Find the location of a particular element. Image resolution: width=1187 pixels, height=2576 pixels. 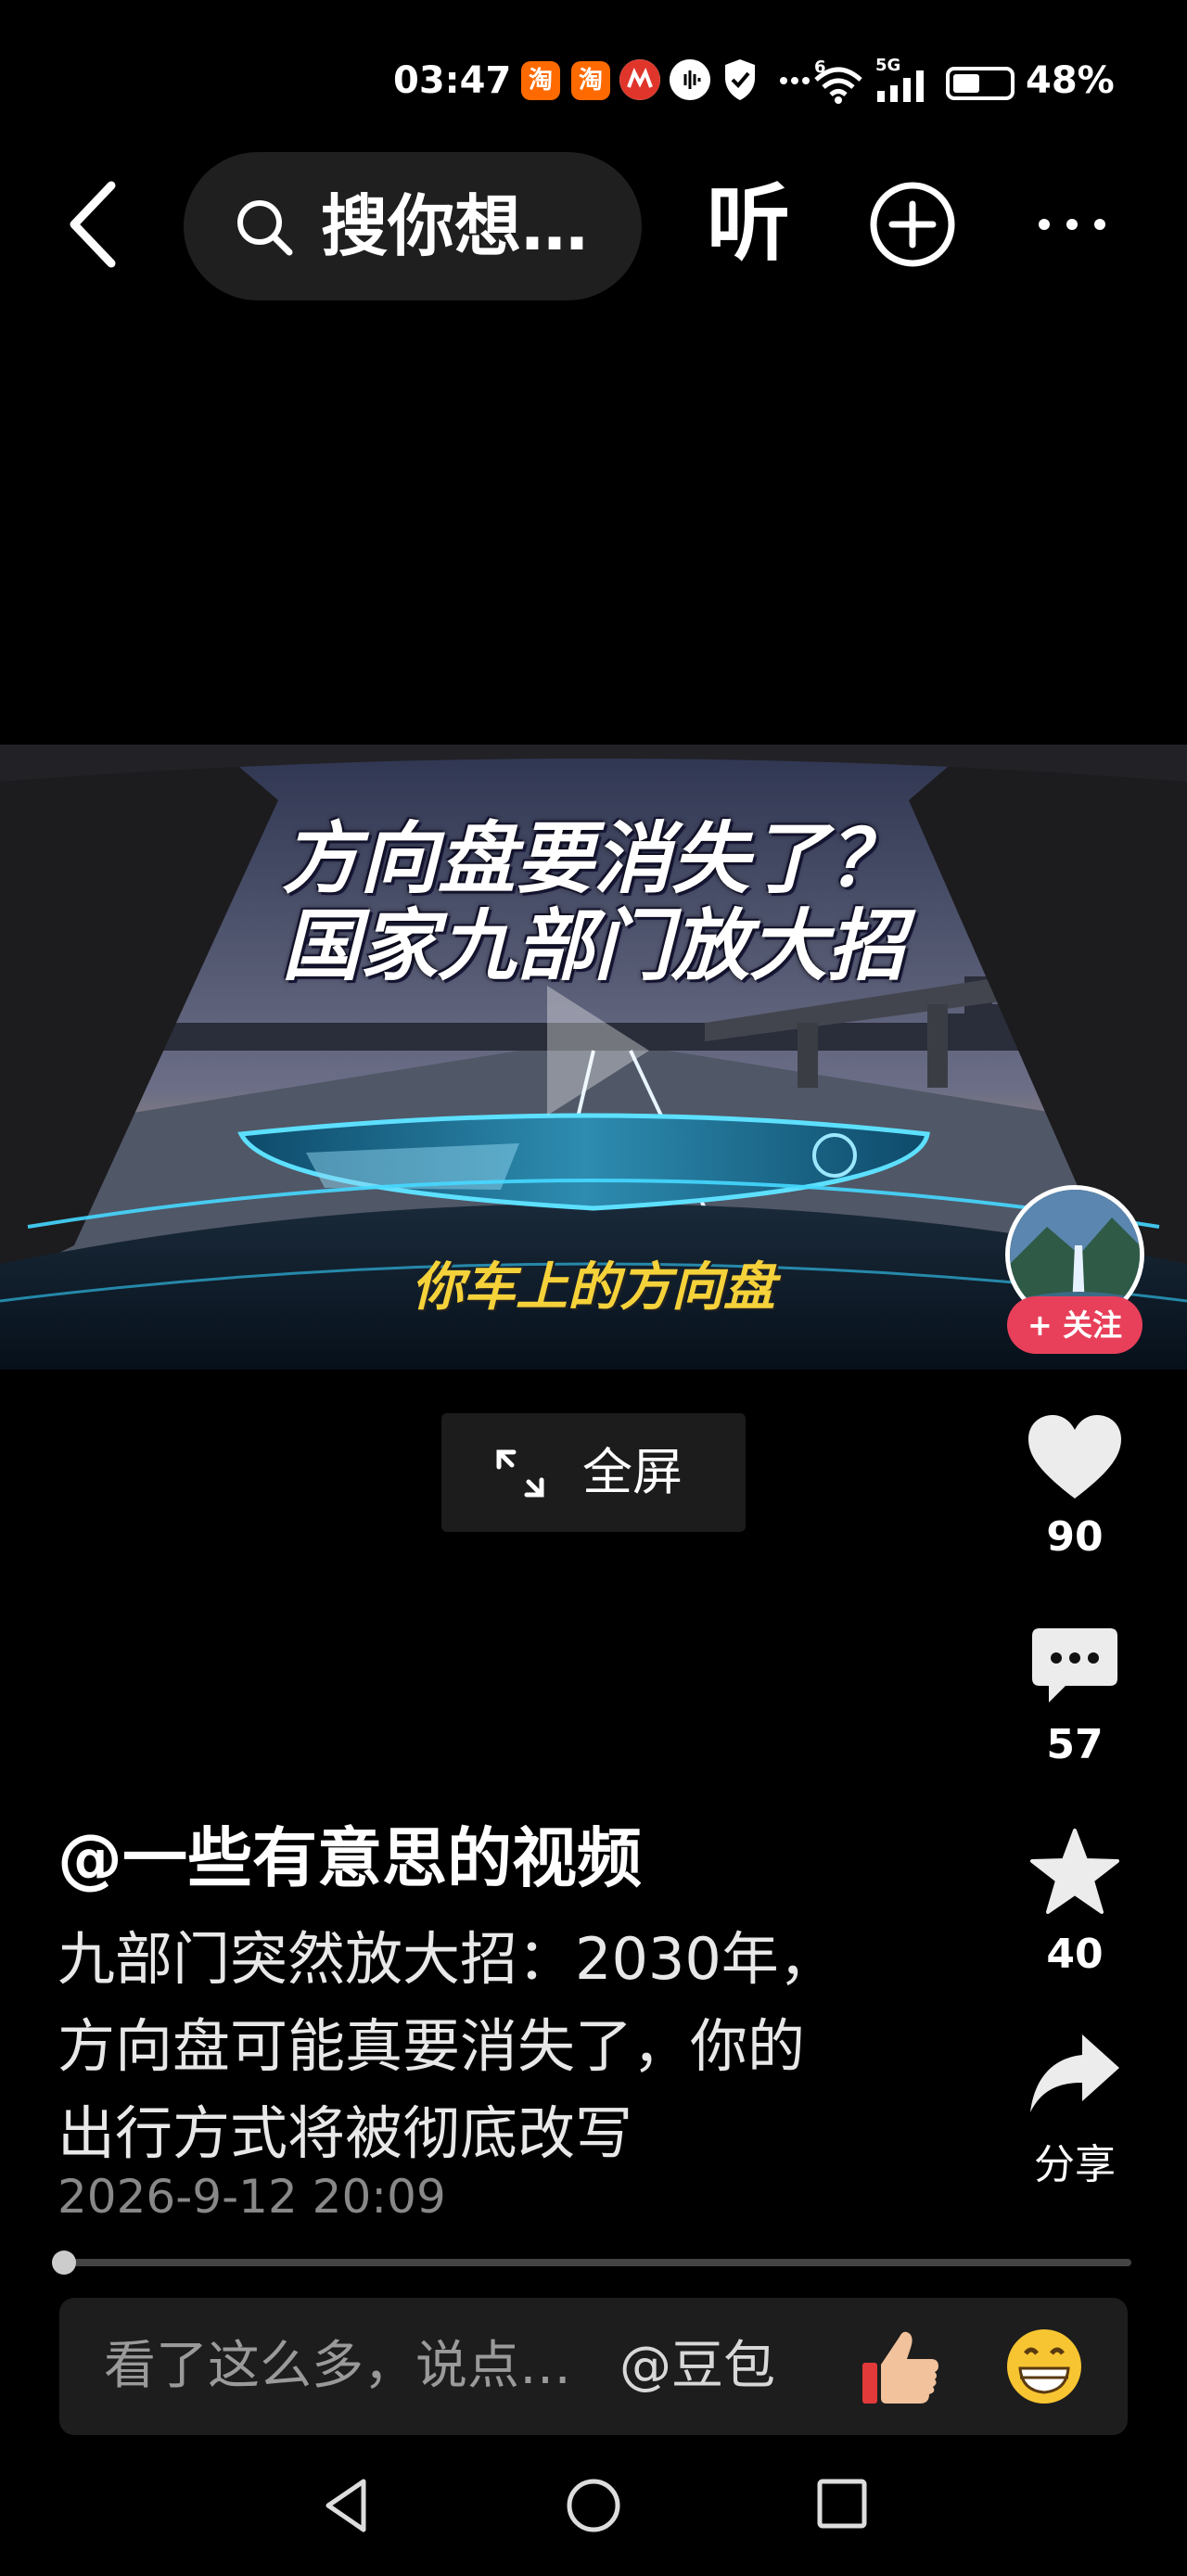

expand-icon is located at coordinates (520, 1473).